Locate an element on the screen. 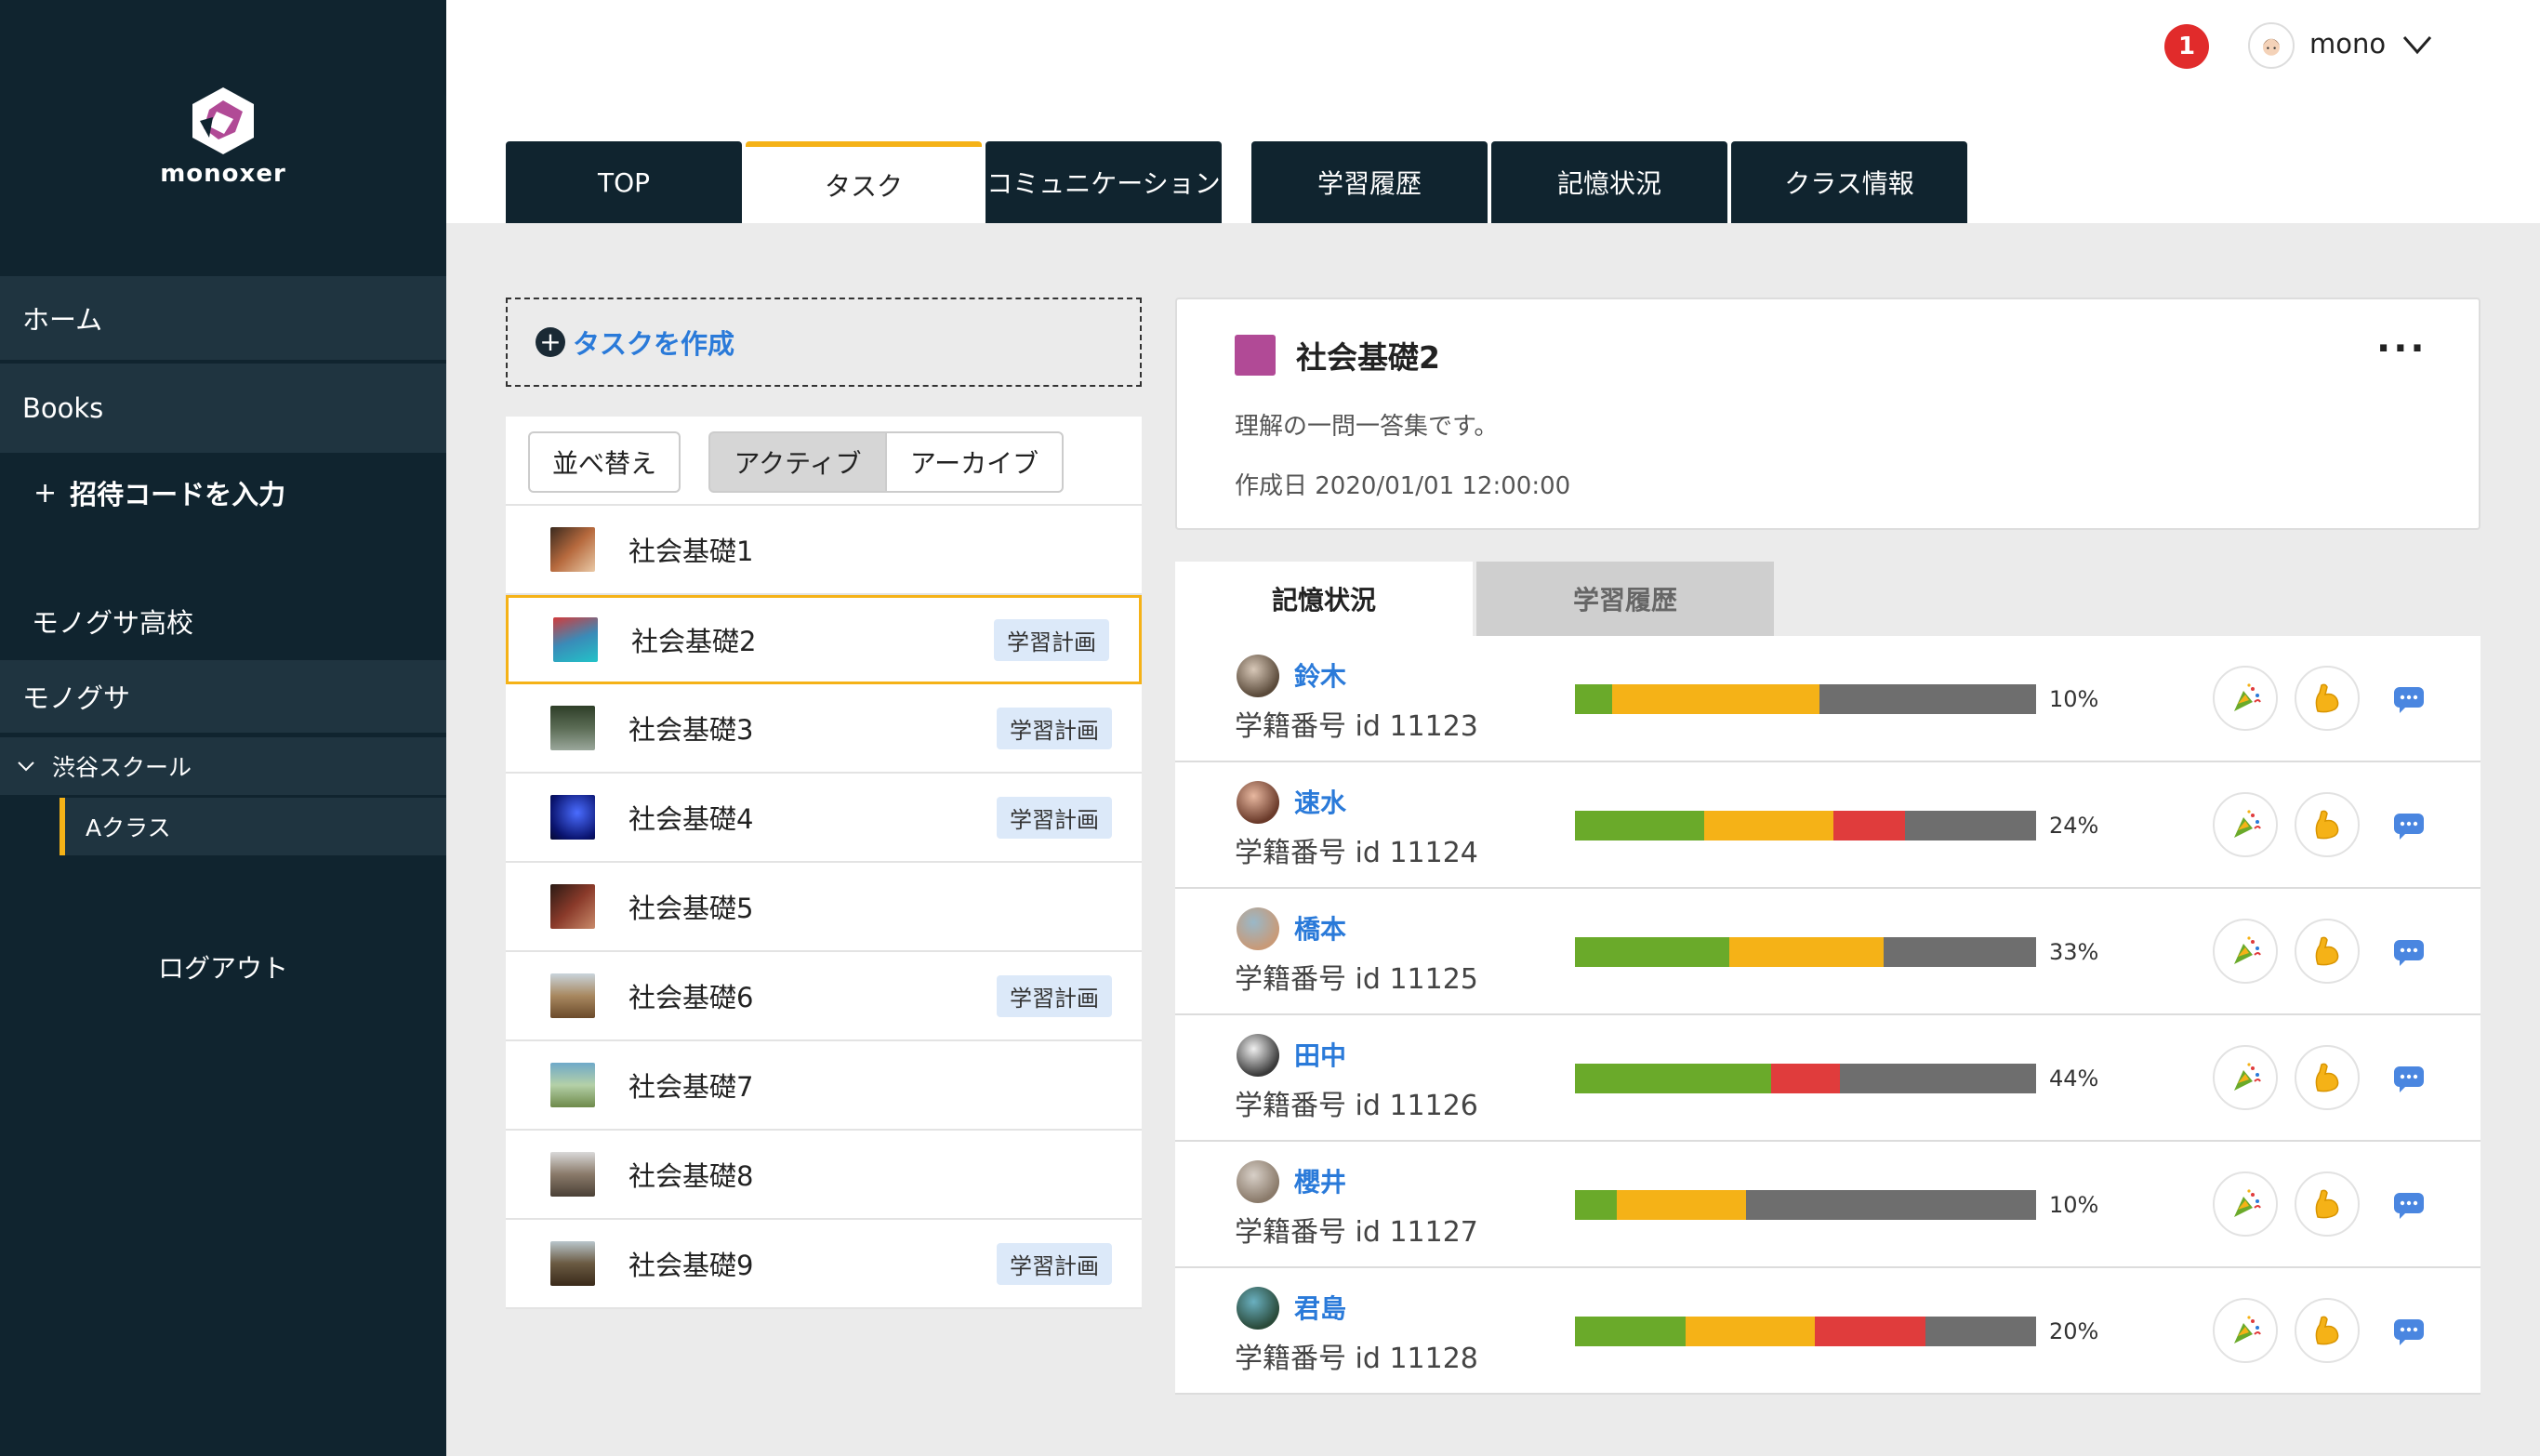 The height and width of the screenshot is (1456, 2540). task-name: 社会基礎6 is located at coordinates (691, 997).